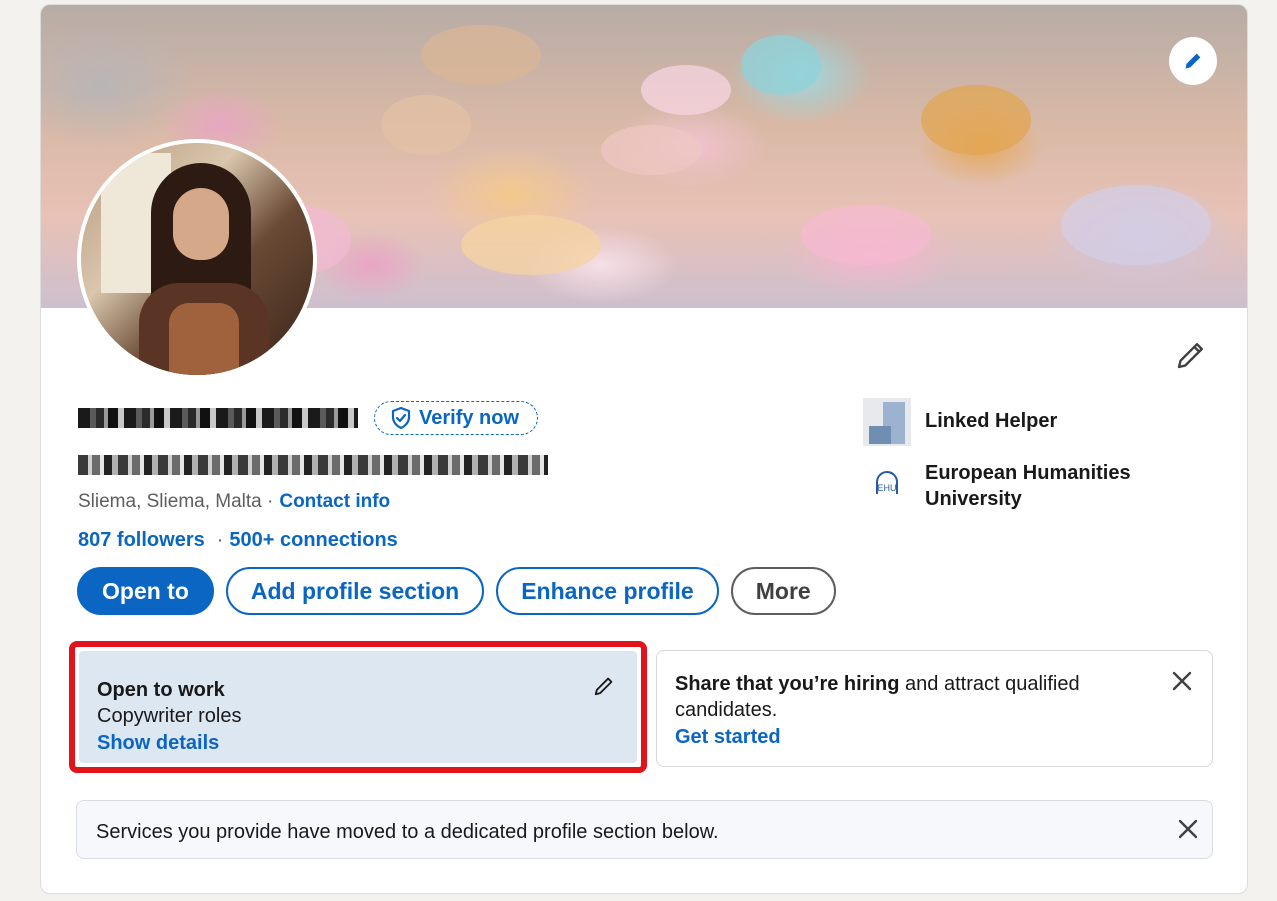 The width and height of the screenshot is (1277, 901). I want to click on location-row: Sliema, Sliema, Malta · Contact info, so click(234, 502).